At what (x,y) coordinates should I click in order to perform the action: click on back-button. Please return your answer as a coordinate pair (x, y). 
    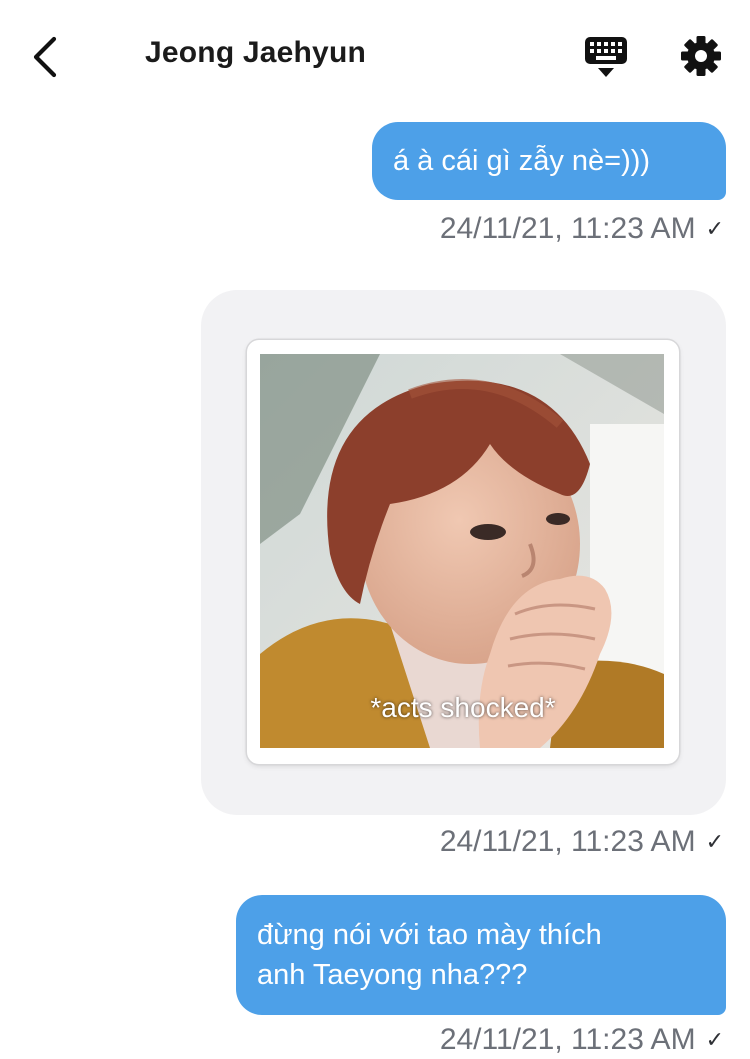
    Looking at the image, I should click on (48, 57).